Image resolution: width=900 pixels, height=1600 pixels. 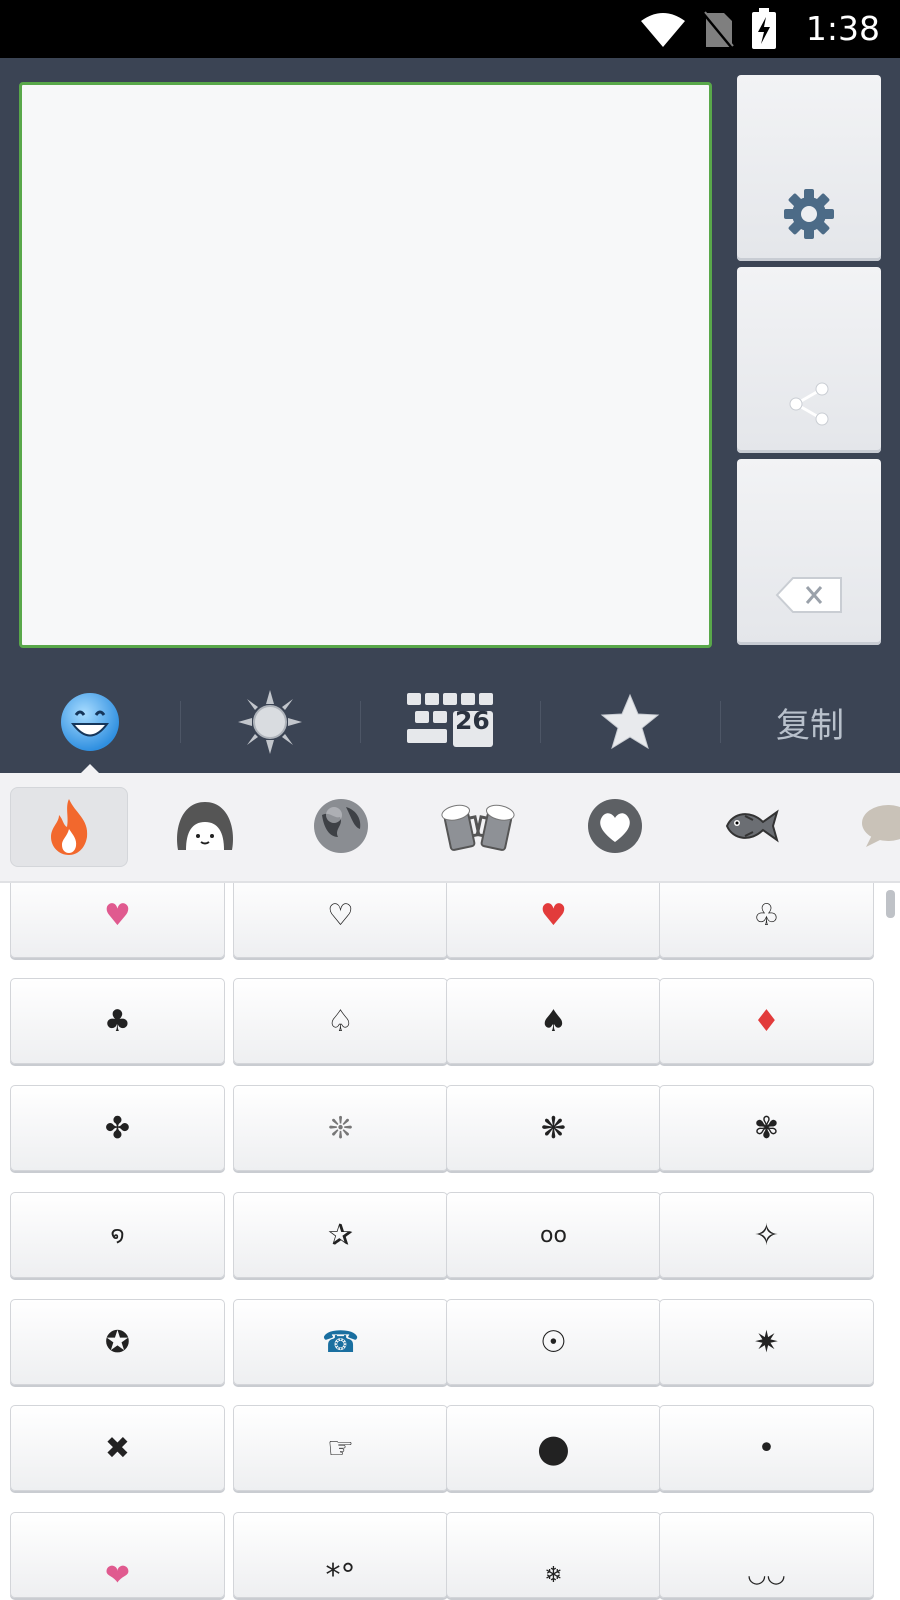 I want to click on symbol-glyph: •, so click(x=766, y=1448).